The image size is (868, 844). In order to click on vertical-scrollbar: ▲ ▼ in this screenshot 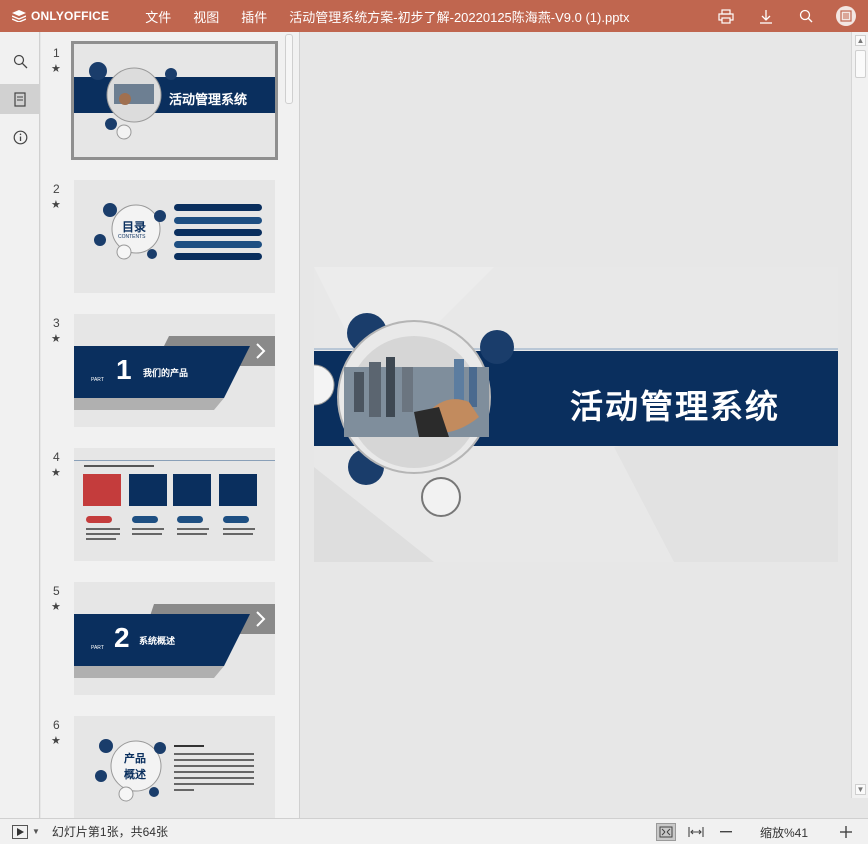, I will do `click(859, 415)`.